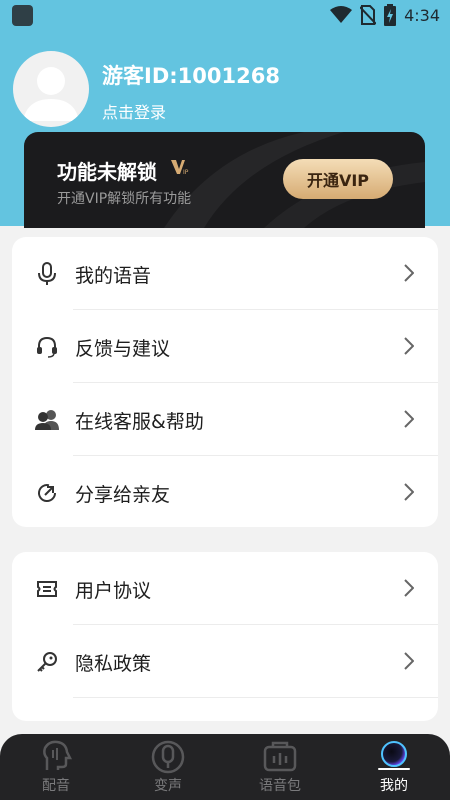 The height and width of the screenshot is (800, 450). I want to click on tab-label: 变声, so click(168, 786).